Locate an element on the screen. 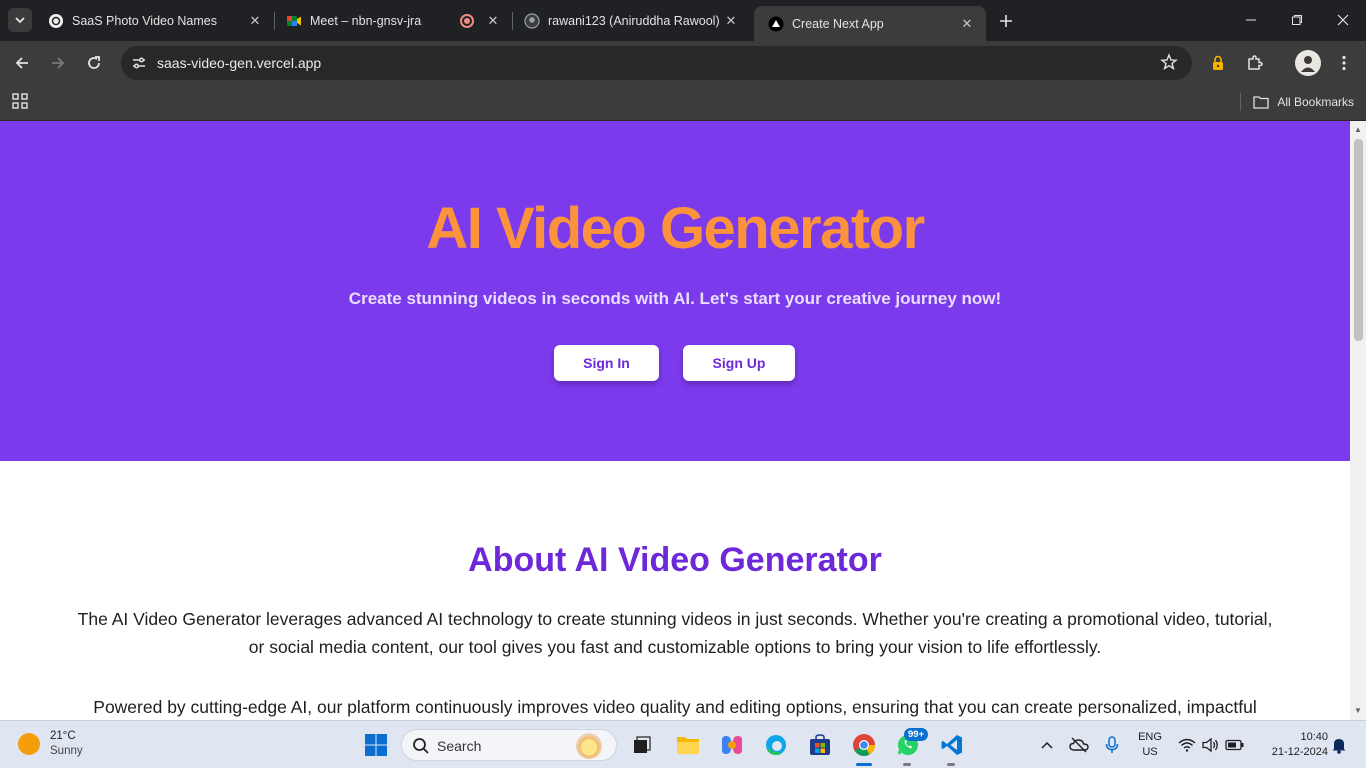 The image size is (1366, 768). chevron-down-icon is located at coordinates (20, 20).